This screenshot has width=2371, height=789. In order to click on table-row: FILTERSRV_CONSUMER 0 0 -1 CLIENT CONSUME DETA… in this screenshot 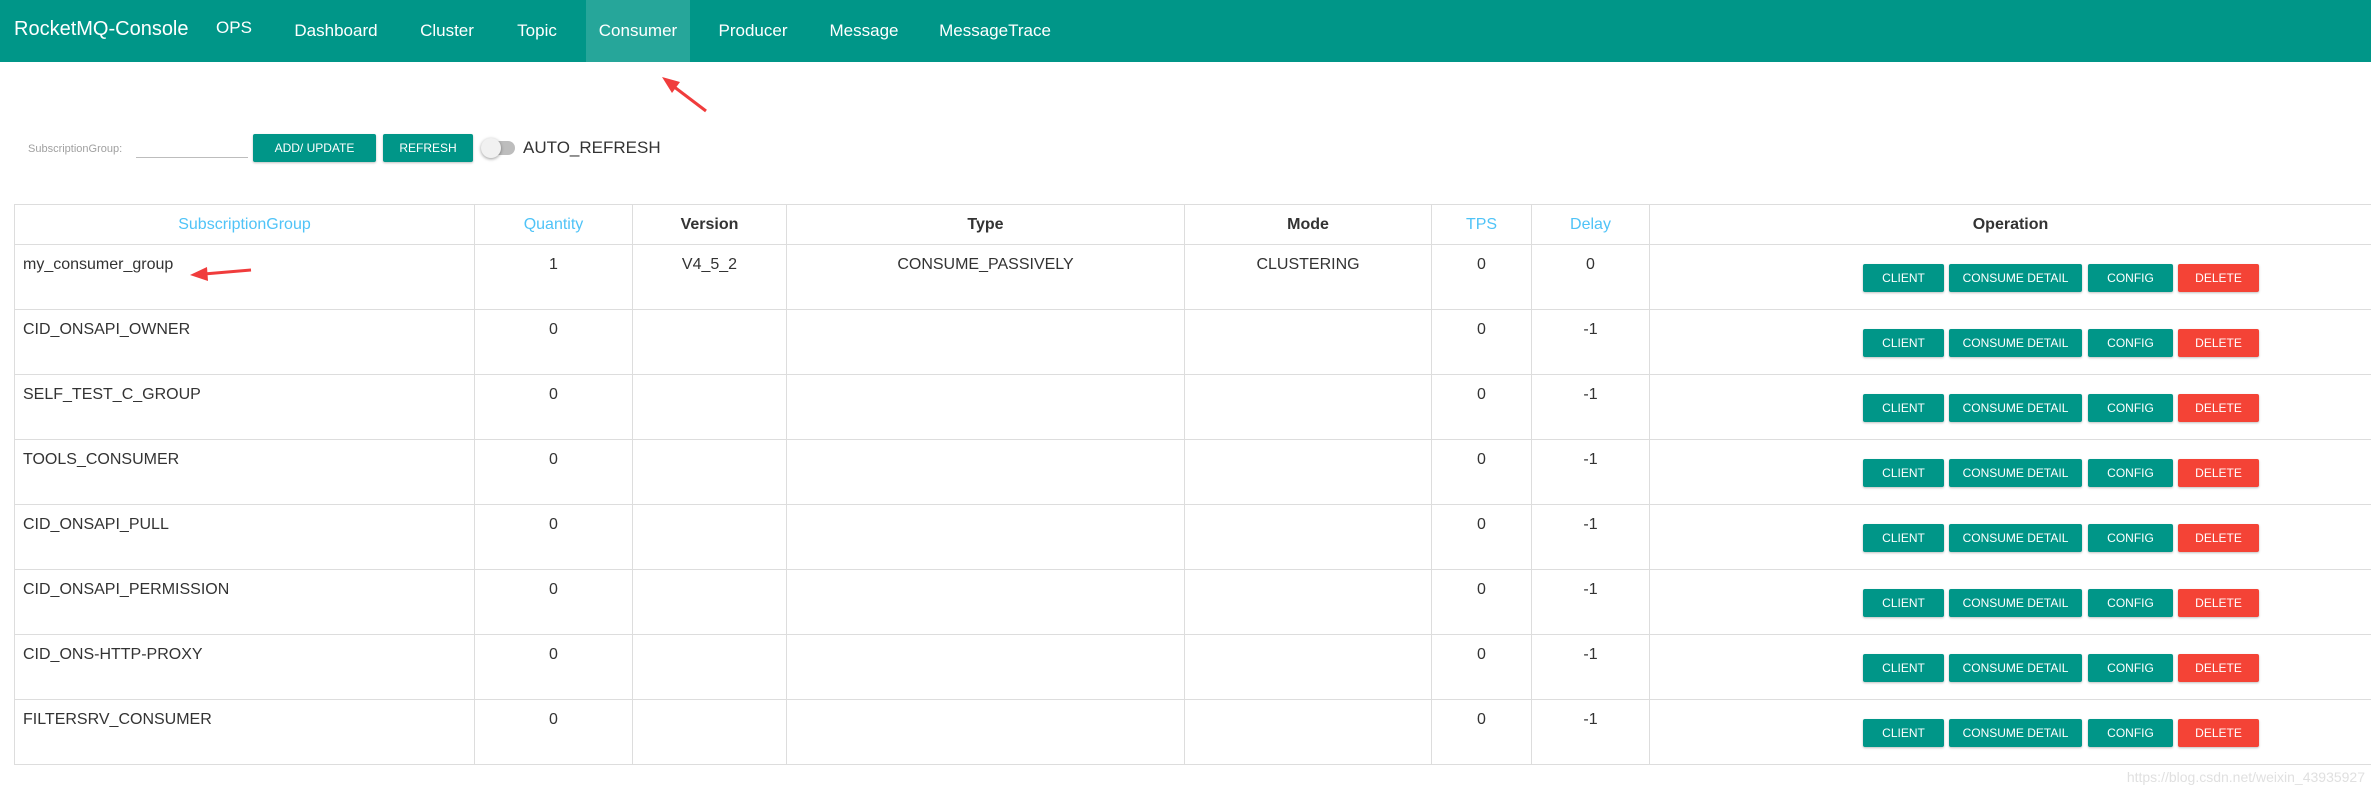, I will do `click(1192, 732)`.